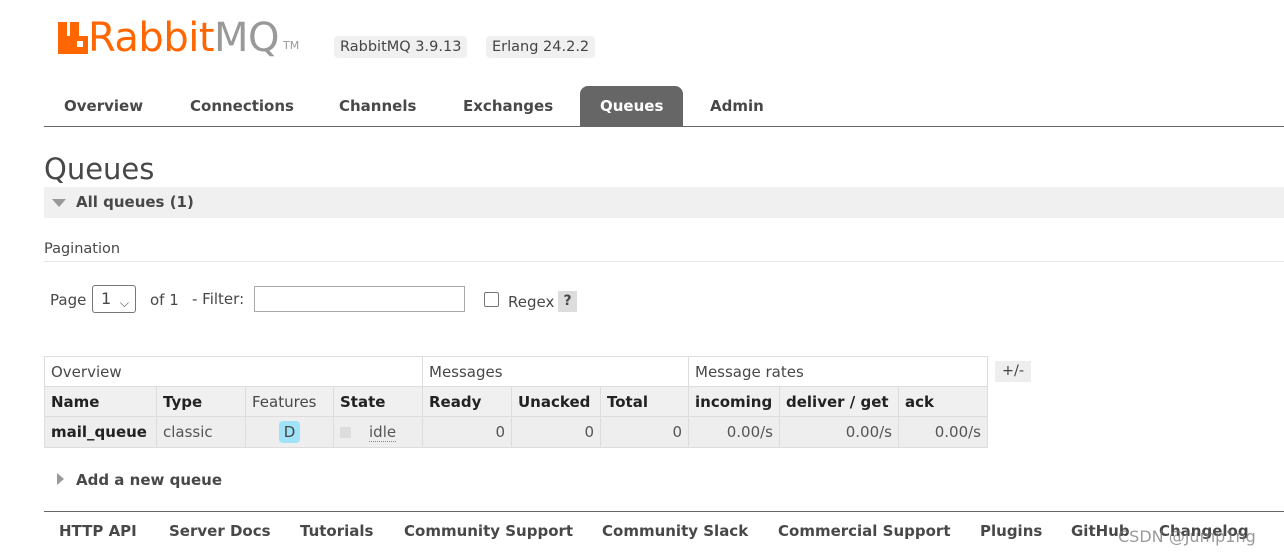 This screenshot has height=557, width=1284. What do you see at coordinates (555, 371) in the screenshot?
I see `group-header-messages: Messages` at bounding box center [555, 371].